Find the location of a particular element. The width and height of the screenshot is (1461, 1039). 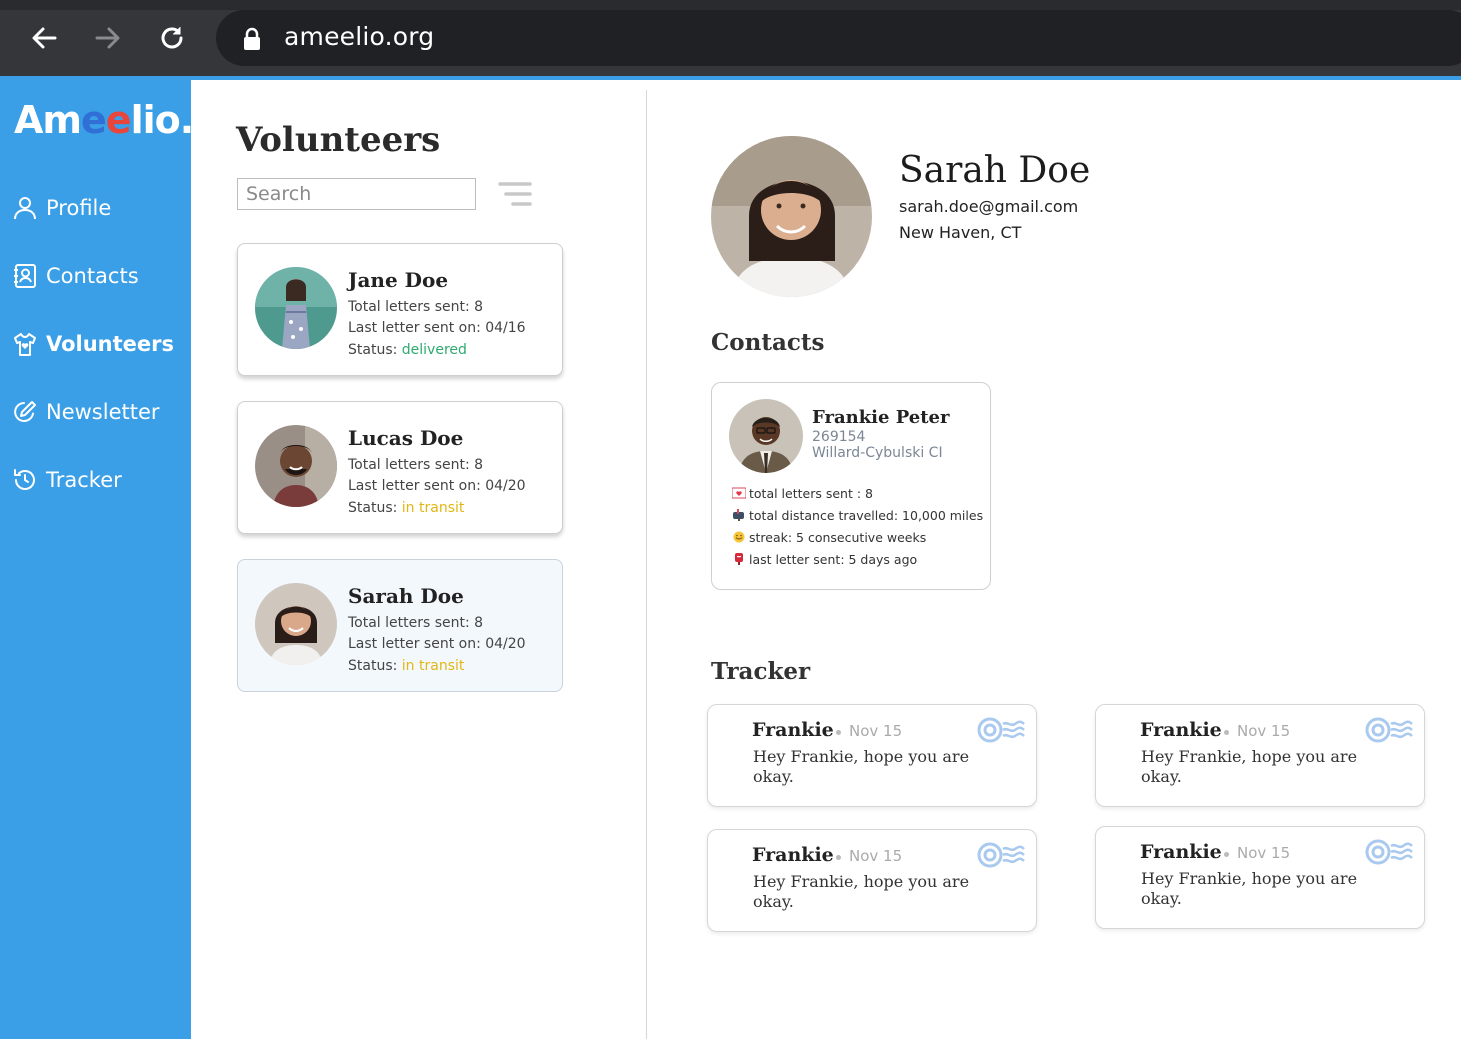

stat-letters-sent: total letters sent : 8 is located at coordinates (802, 493).